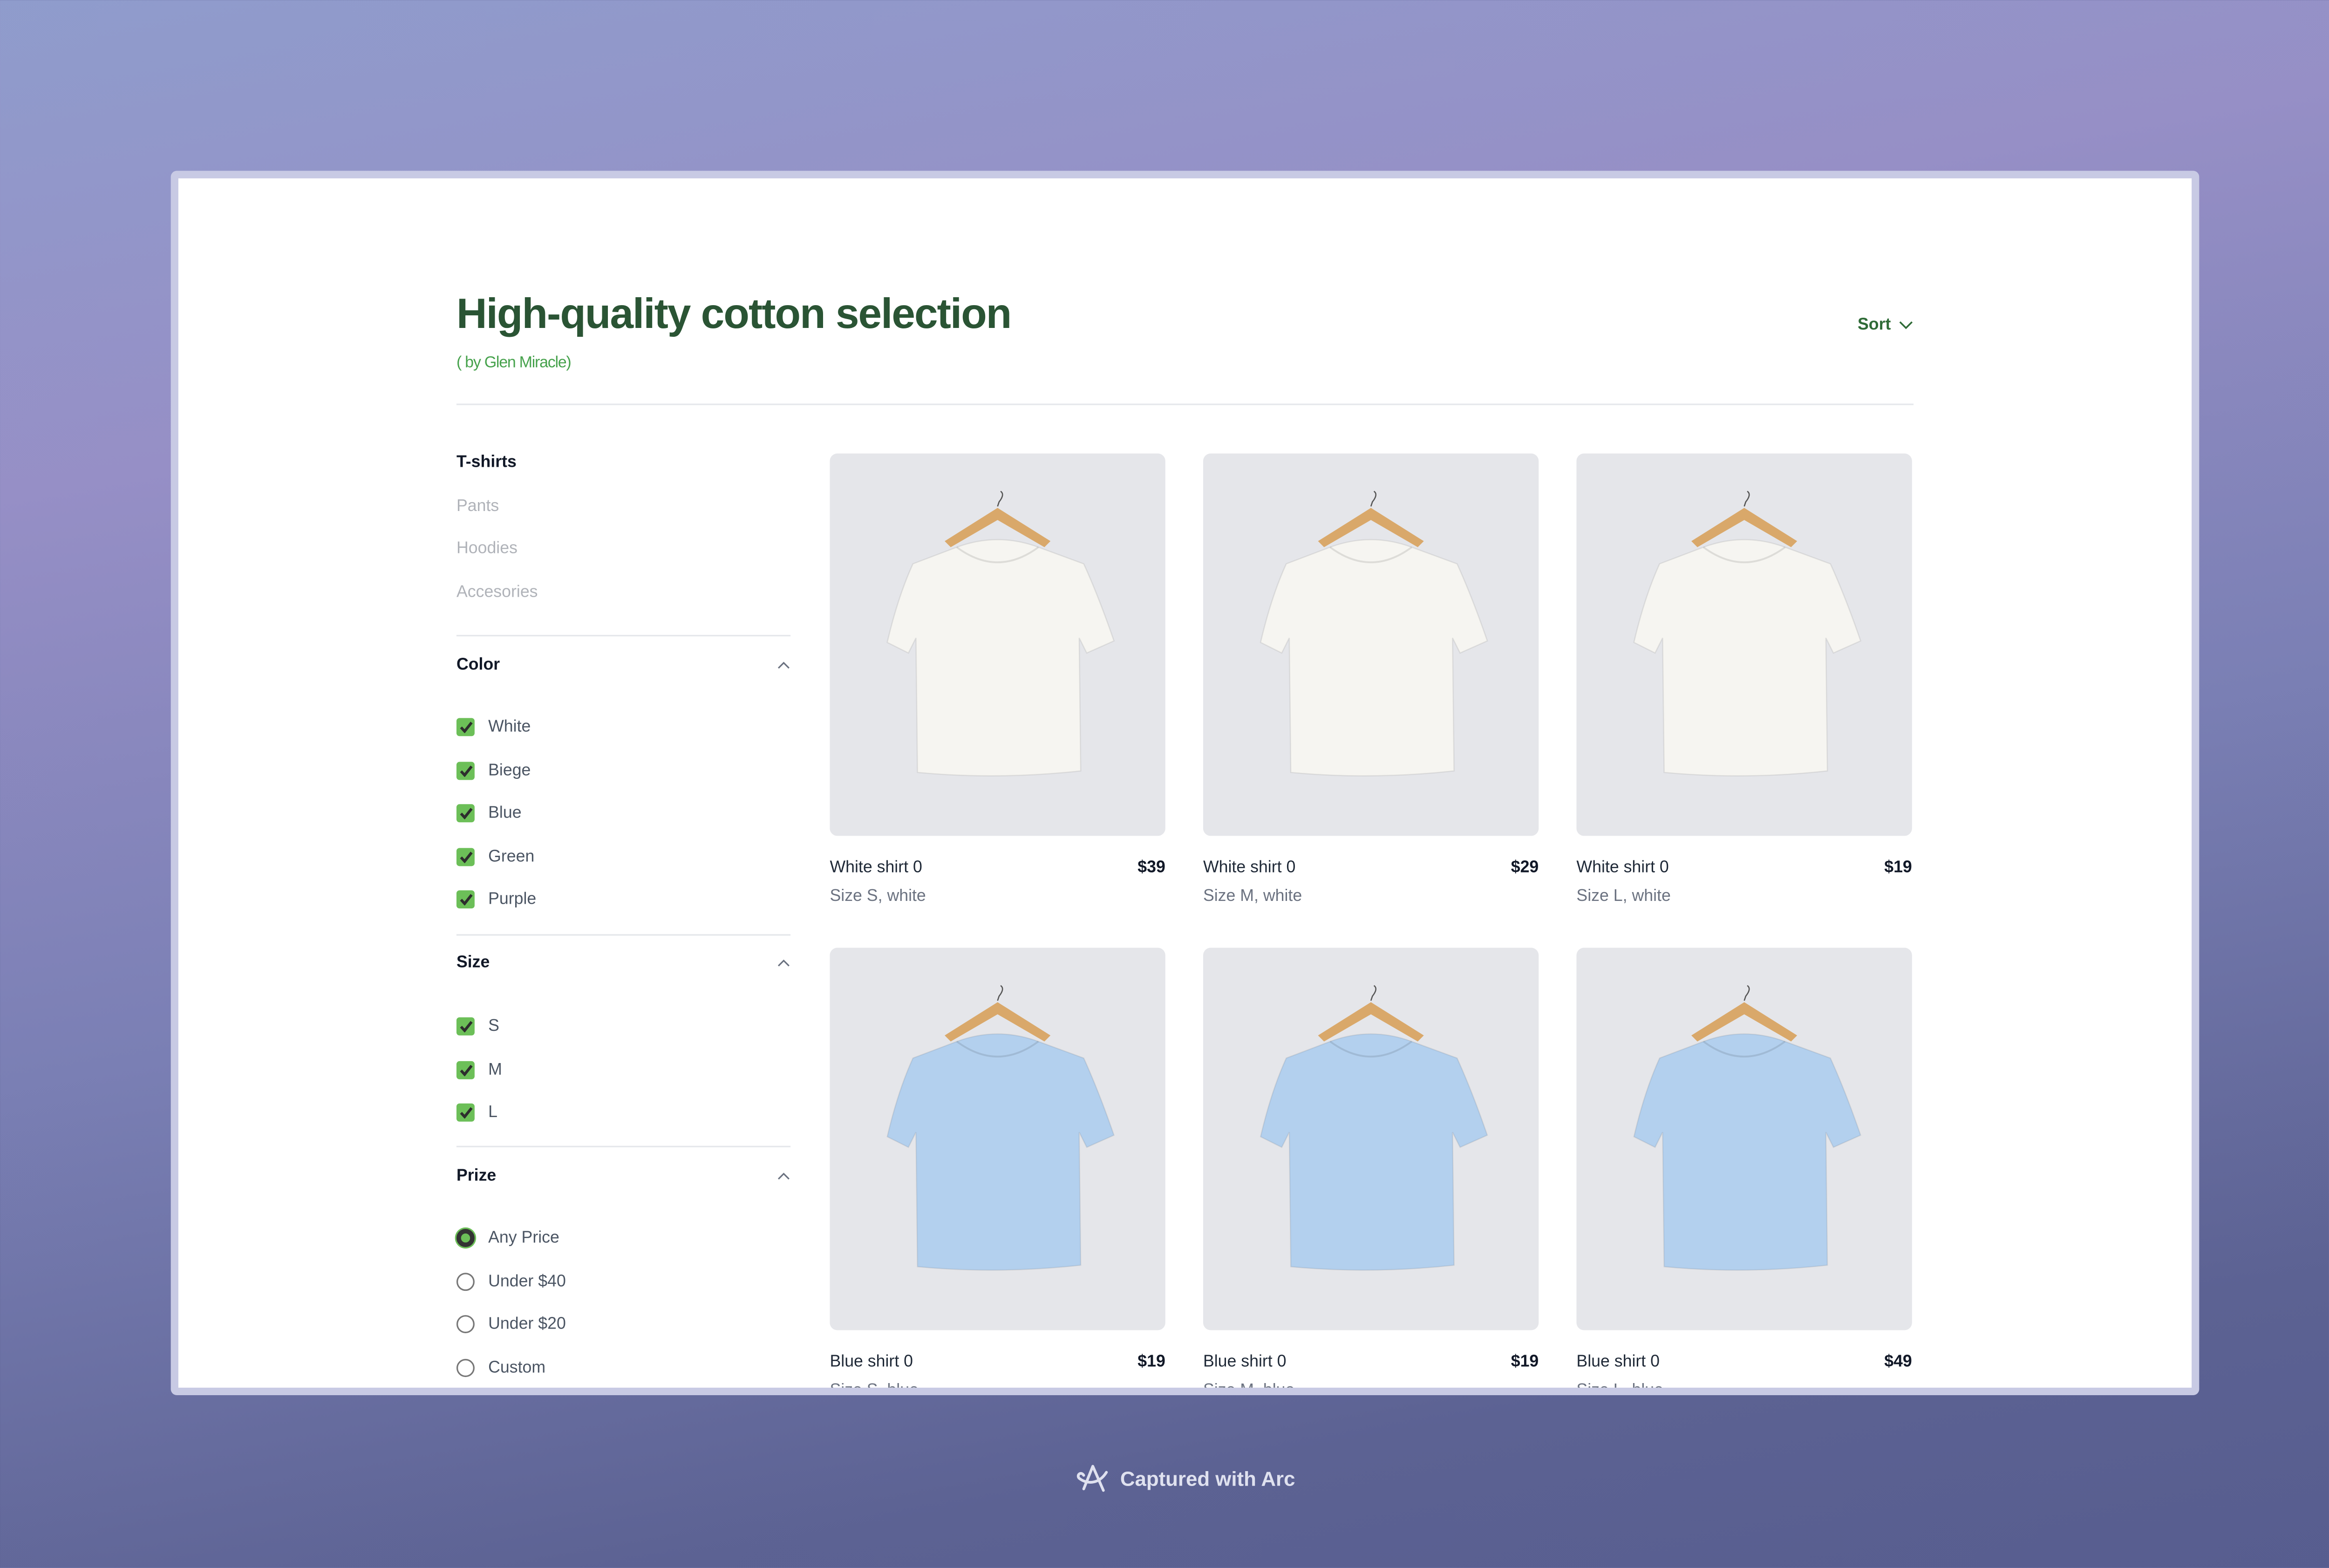 This screenshot has width=2329, height=1568. I want to click on option-label: Under $20, so click(527, 1324).